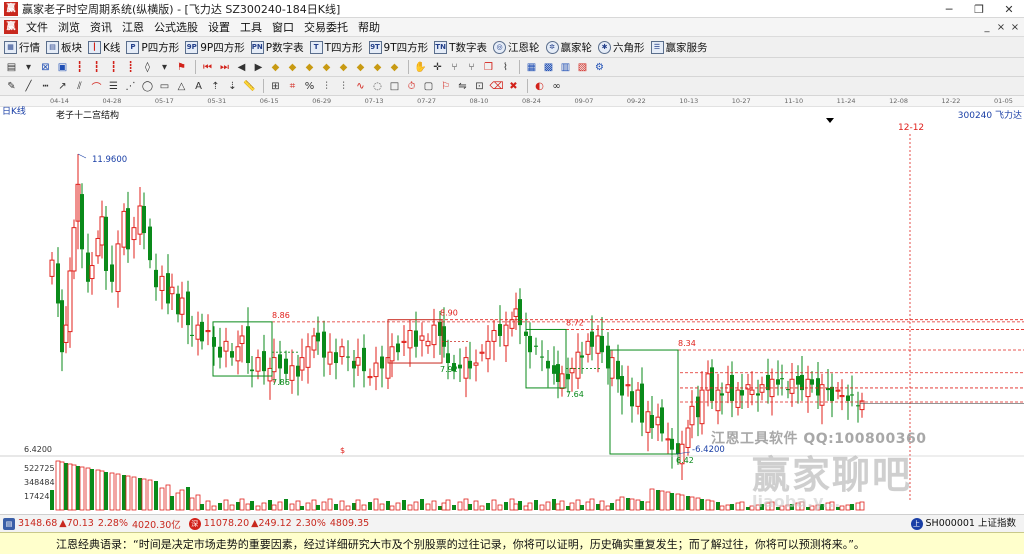 This screenshot has height=554, width=1024. I want to click on dropdown2-arrow-icon: ▾, so click(164, 67).